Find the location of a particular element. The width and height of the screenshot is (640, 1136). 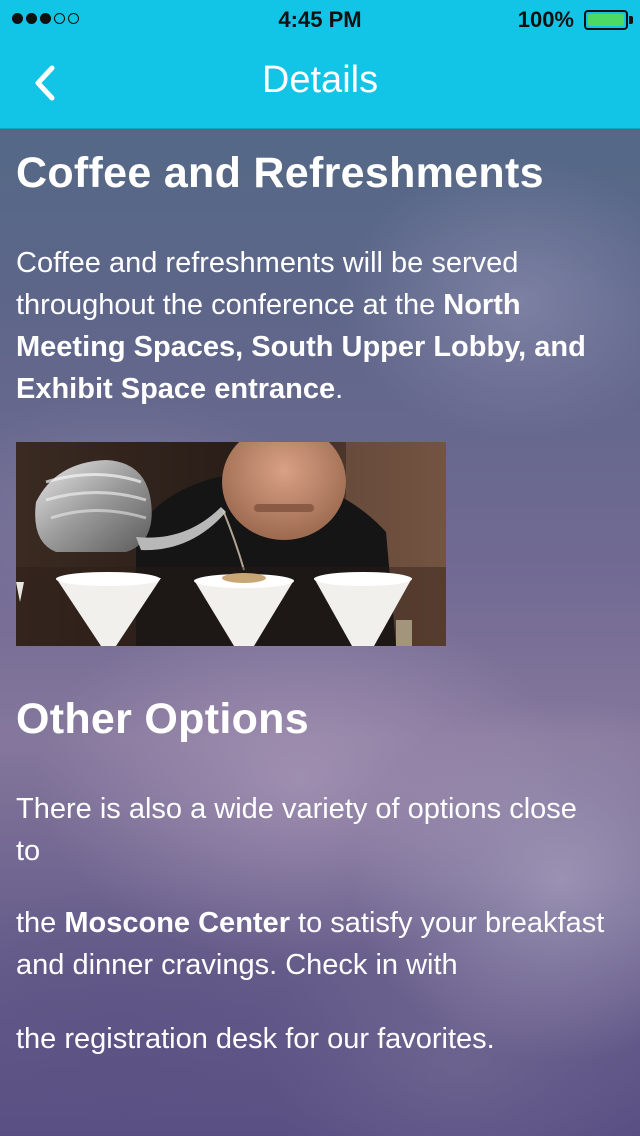

page-title: Details is located at coordinates (320, 80).